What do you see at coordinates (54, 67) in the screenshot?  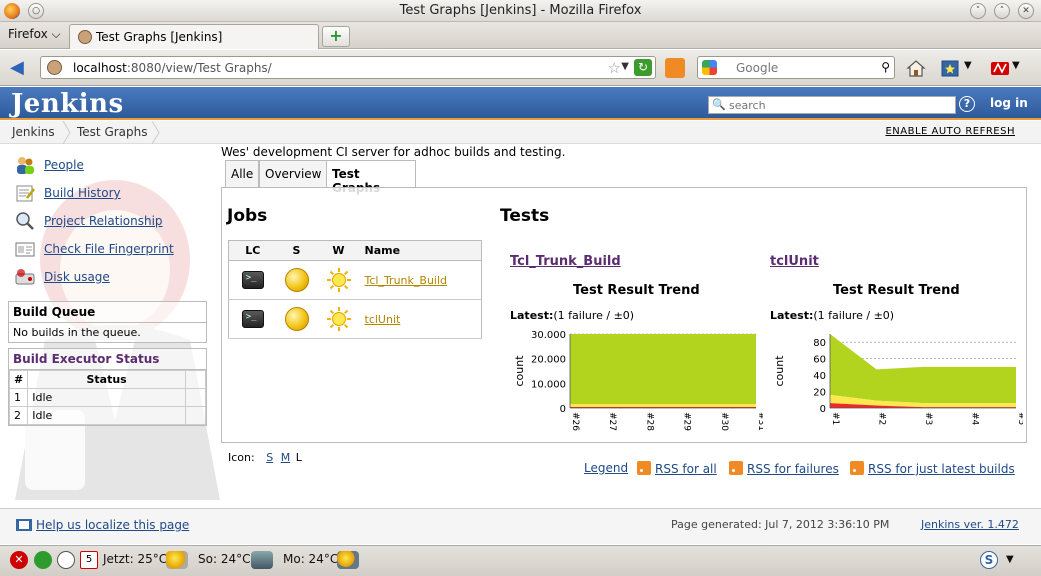 I see `site-identity-icon` at bounding box center [54, 67].